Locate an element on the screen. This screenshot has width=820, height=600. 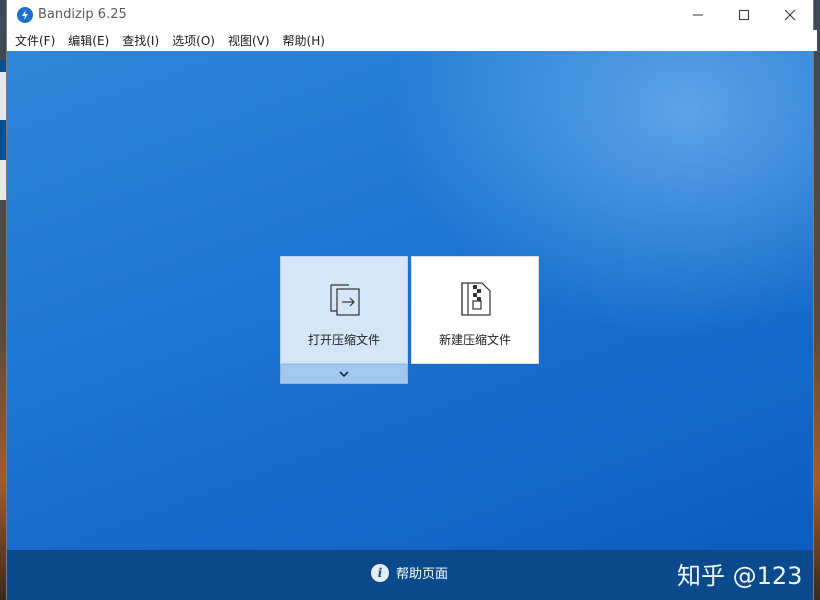
close-icon is located at coordinates (790, 15).